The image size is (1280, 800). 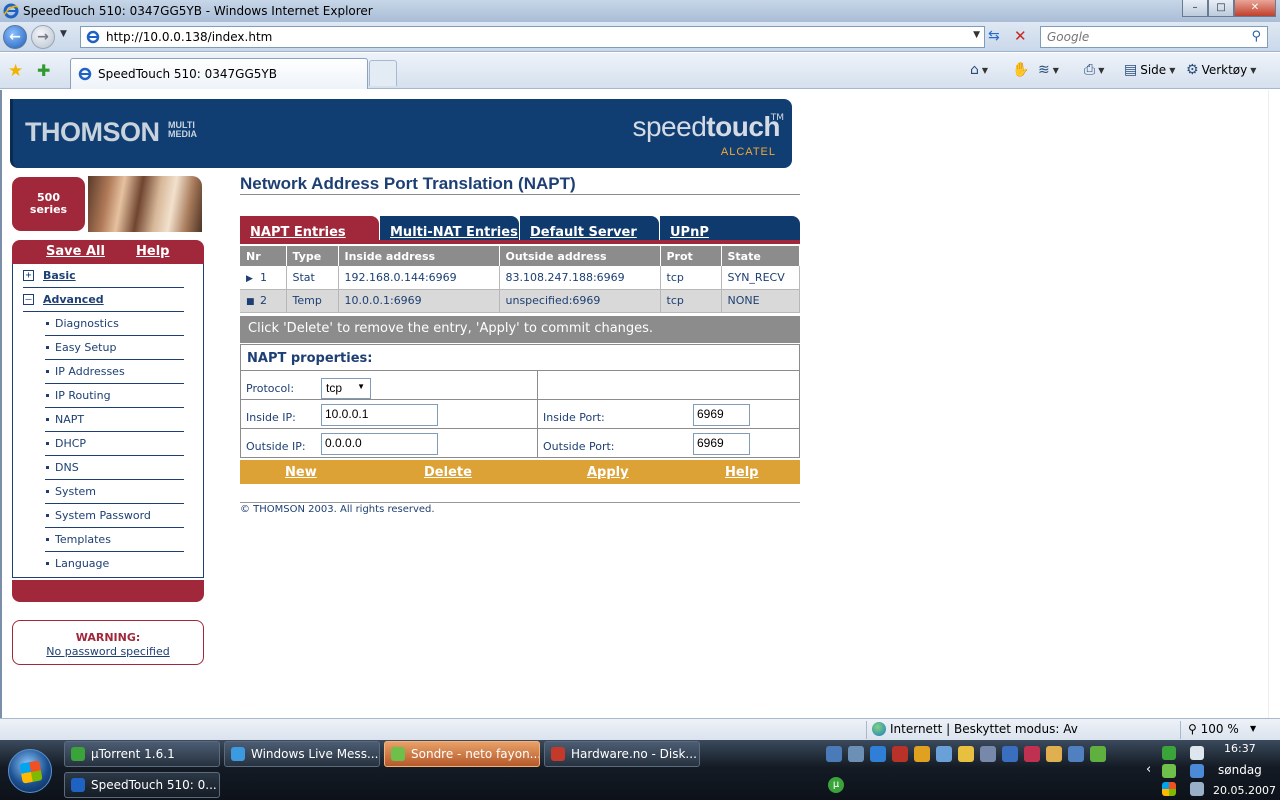 What do you see at coordinates (108, 276) in the screenshot?
I see `sidebar-item-basic: + Basic` at bounding box center [108, 276].